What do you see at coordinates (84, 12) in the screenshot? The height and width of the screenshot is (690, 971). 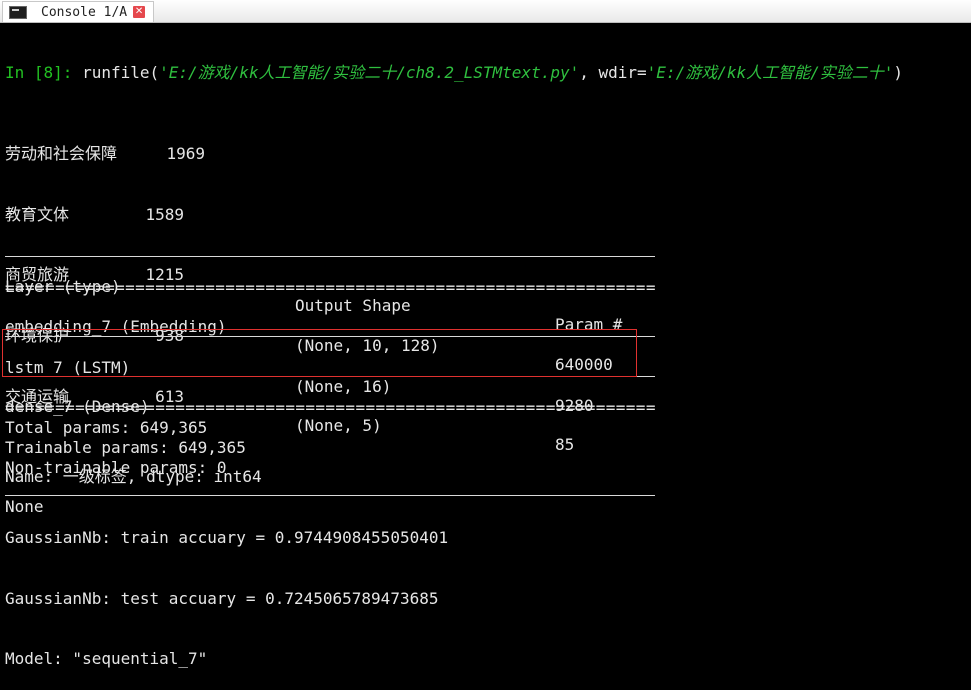 I see `tab-label: Console 1/A` at bounding box center [84, 12].